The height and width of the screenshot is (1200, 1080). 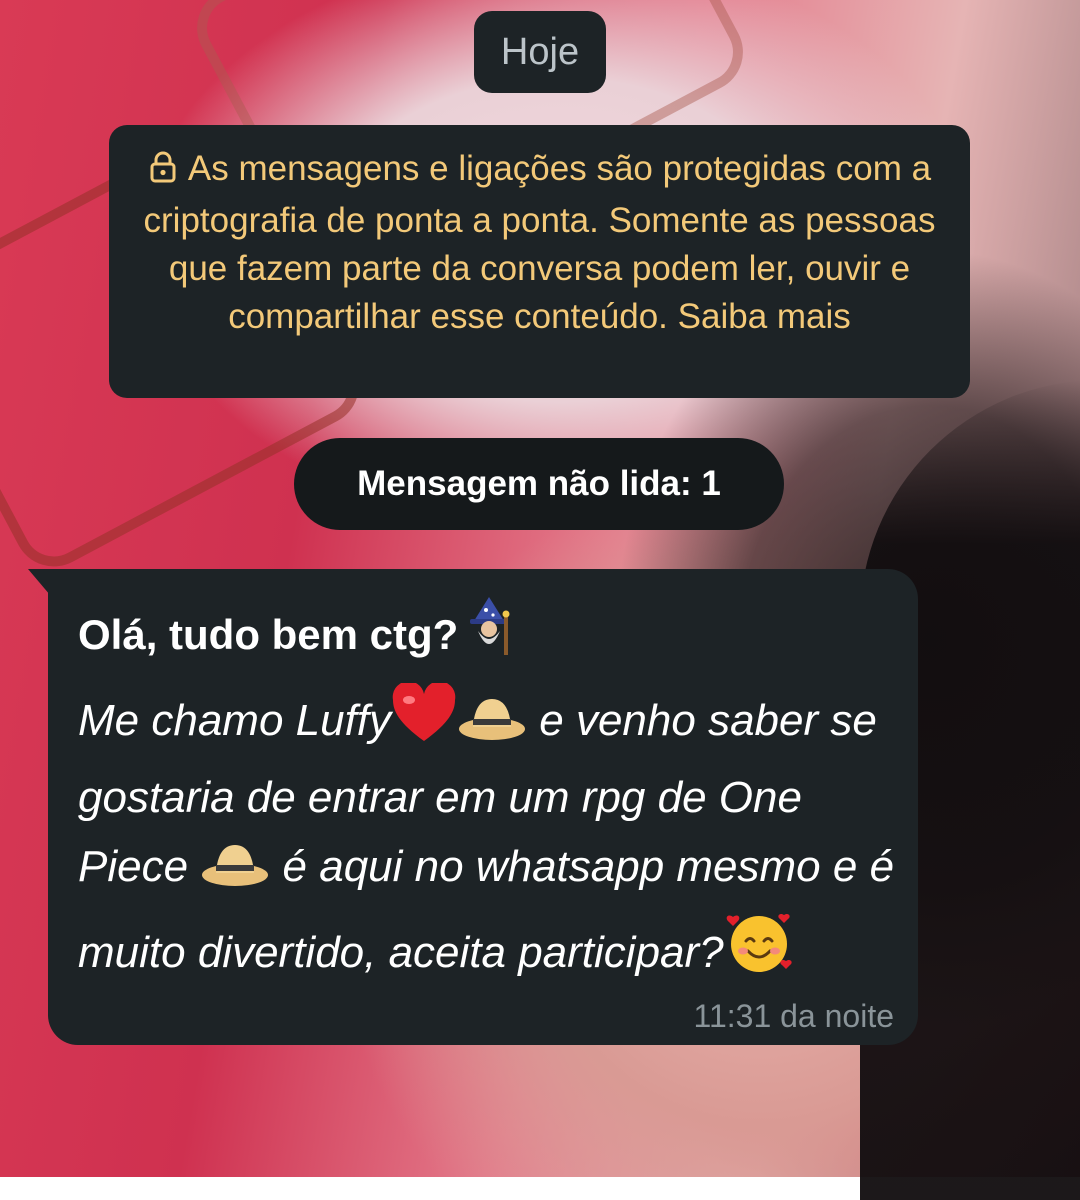 I want to click on lock-icon, so click(x=163, y=173).